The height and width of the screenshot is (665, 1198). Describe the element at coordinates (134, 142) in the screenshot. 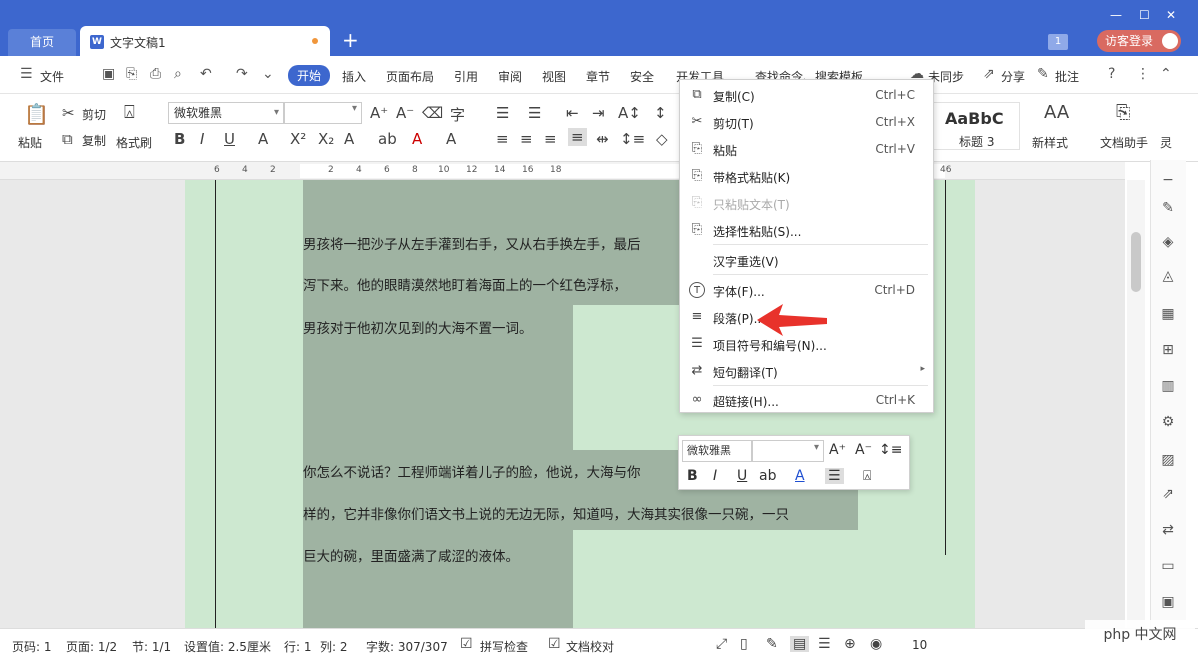

I see `format-painter-button: 格式刷` at that location.